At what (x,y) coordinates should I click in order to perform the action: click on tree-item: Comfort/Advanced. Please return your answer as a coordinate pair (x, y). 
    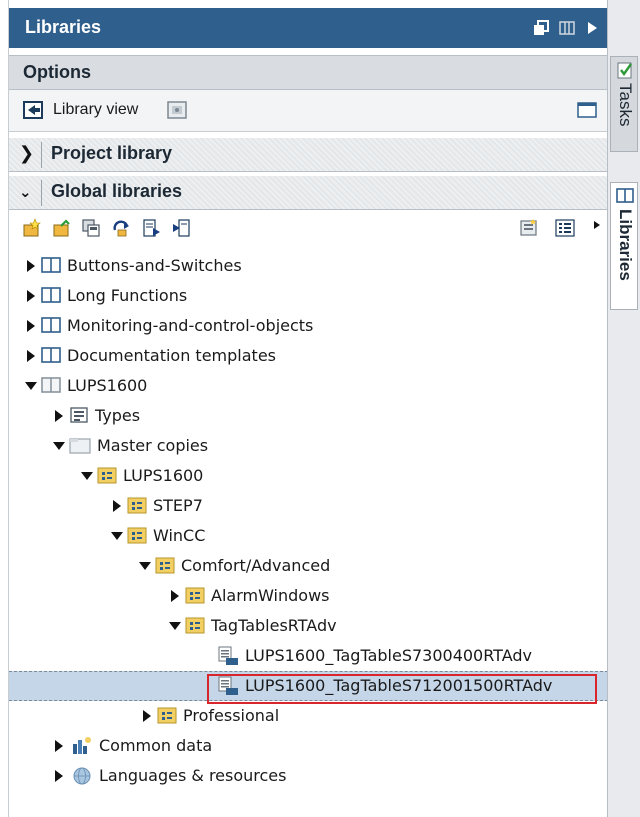
    Looking at the image, I should click on (308, 566).